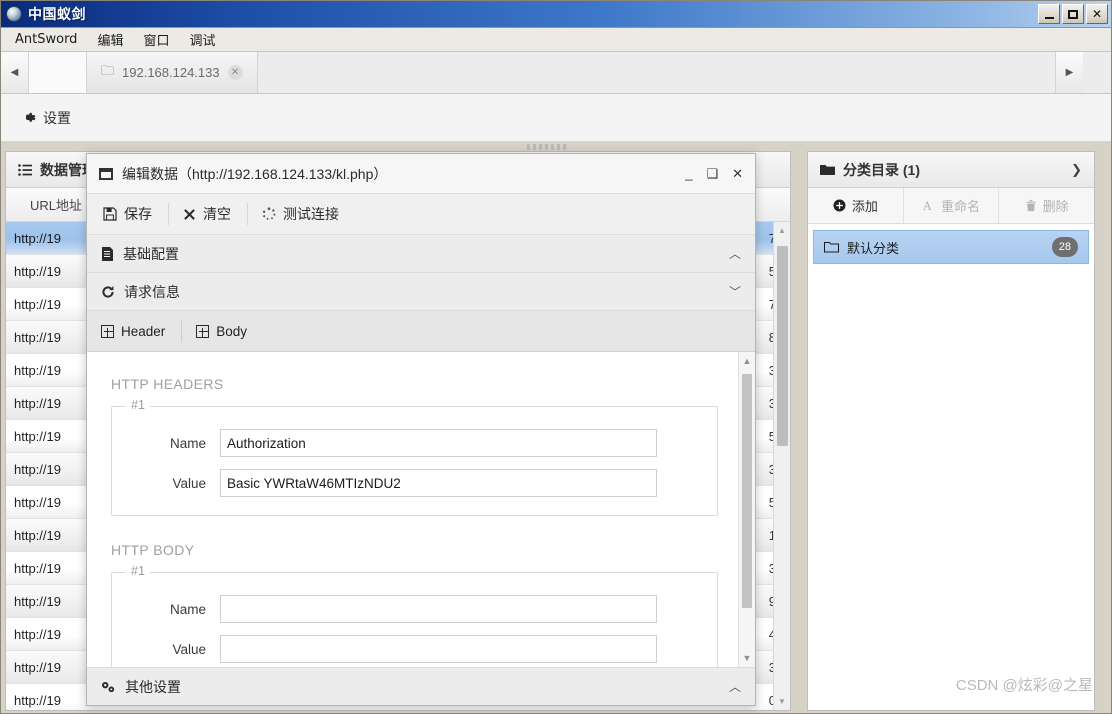 Image resolution: width=1112 pixels, height=714 pixels. I want to click on tab-scroll-right-button: ▶, so click(1069, 72).